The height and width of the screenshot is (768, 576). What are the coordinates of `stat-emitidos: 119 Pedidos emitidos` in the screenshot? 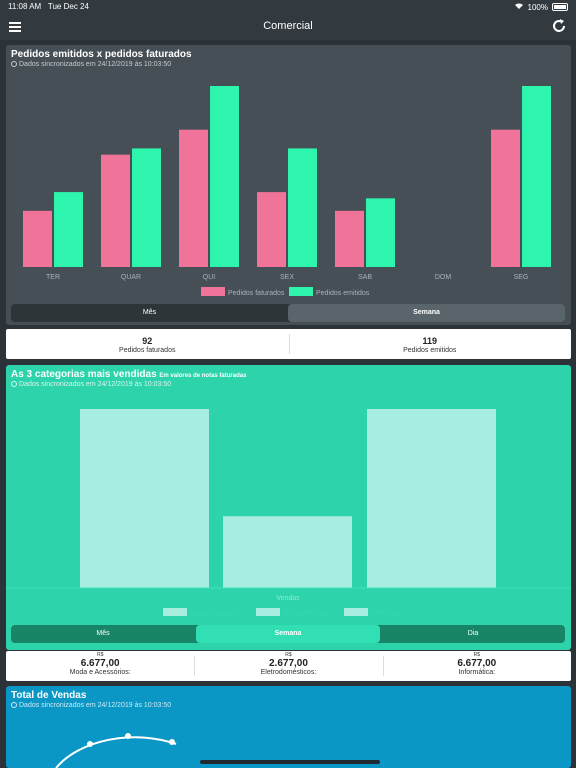 It's located at (430, 344).